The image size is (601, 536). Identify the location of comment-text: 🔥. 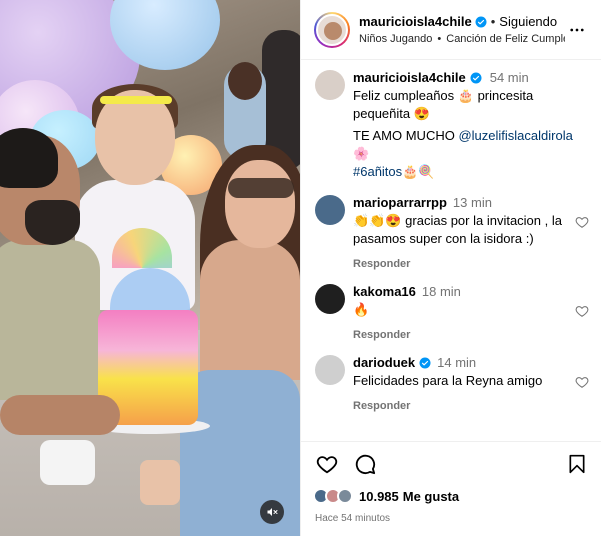
(361, 309).